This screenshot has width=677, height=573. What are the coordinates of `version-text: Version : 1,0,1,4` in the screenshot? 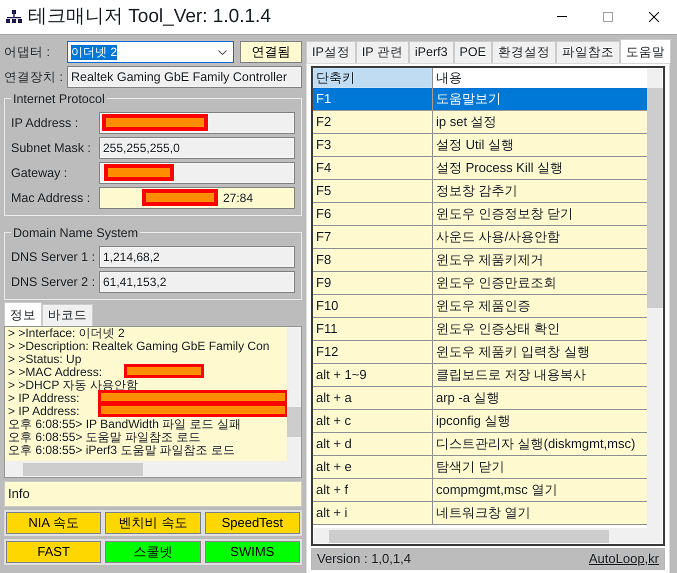 It's located at (364, 559).